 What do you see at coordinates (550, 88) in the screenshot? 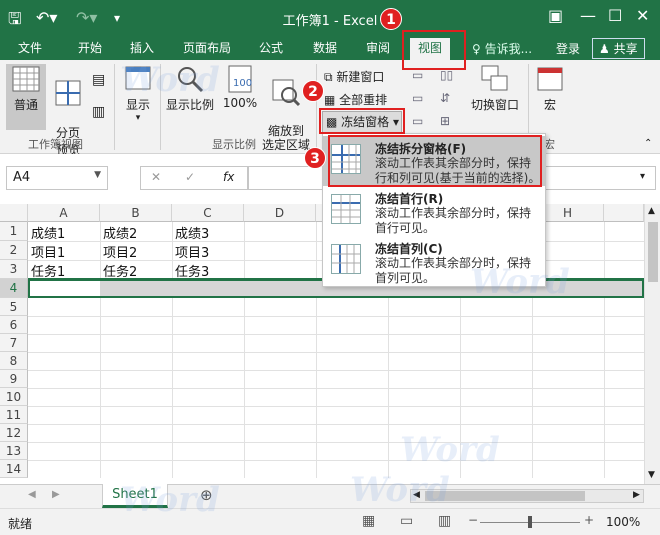
I see `macros-button: 宏` at bounding box center [550, 88].